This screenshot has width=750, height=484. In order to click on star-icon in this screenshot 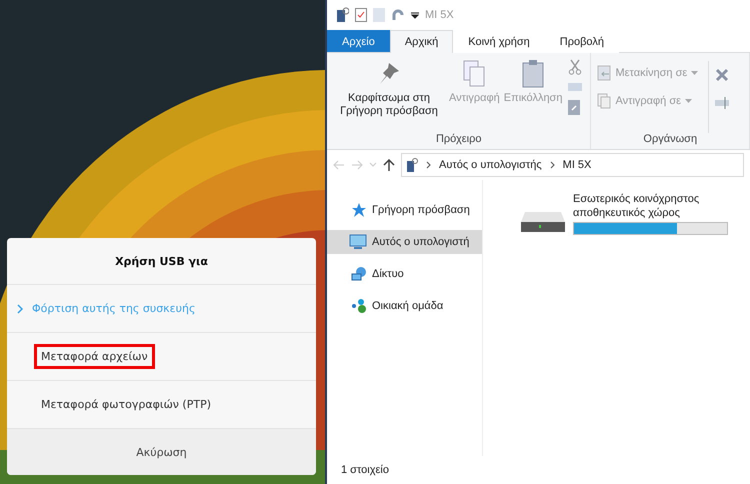, I will do `click(359, 210)`.